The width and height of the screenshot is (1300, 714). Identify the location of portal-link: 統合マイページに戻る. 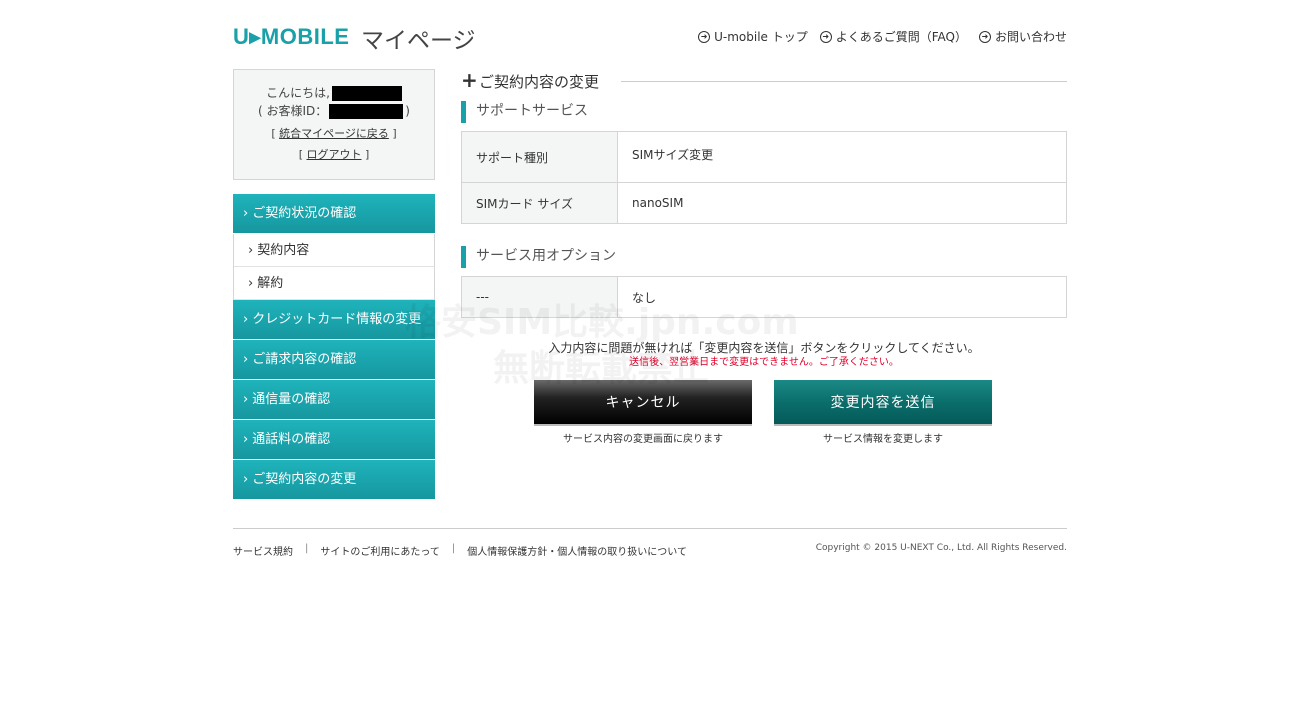
(334, 133).